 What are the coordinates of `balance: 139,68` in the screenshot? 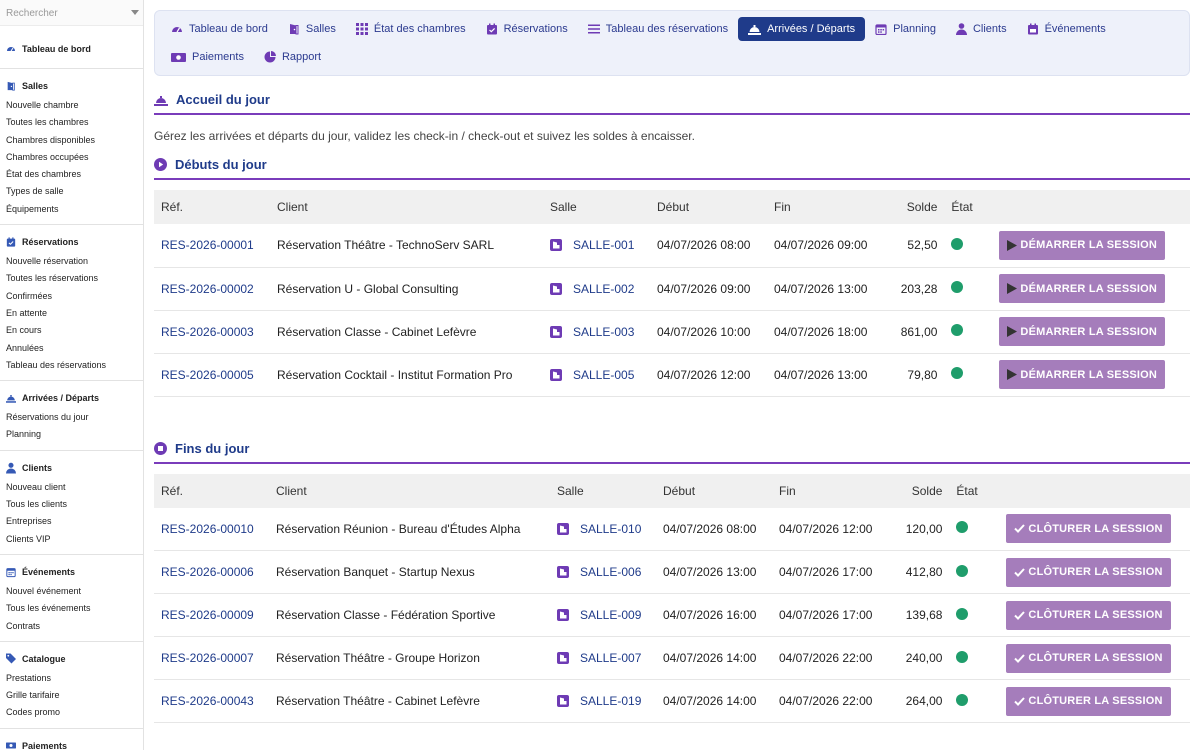 It's located at (914, 615).